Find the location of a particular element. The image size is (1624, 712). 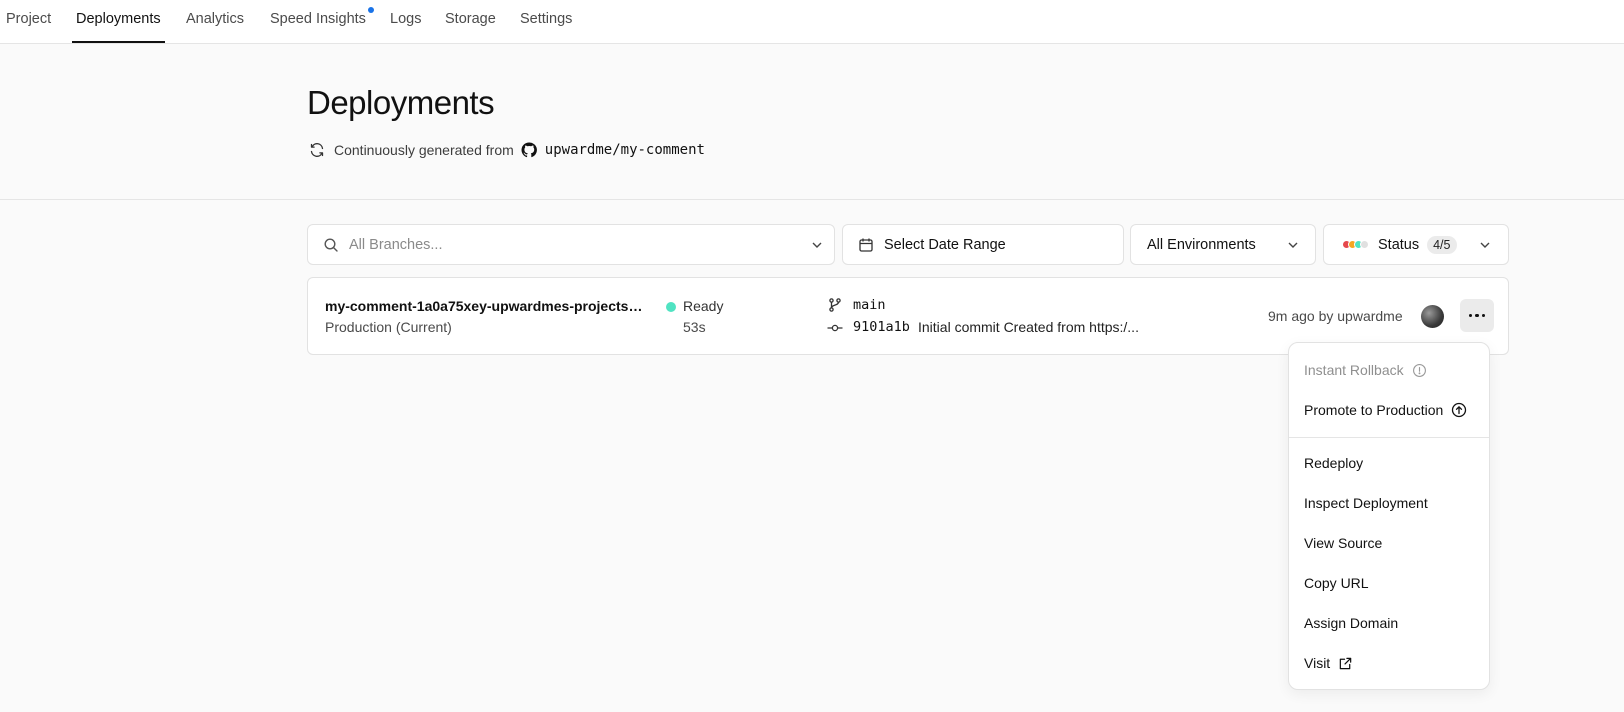

menu-item-label: Visit is located at coordinates (1317, 663).